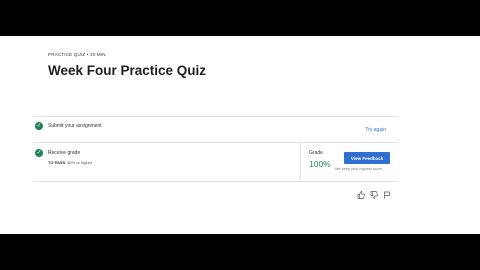 This screenshot has height=270, width=480. I want to click on to-pass-label: TO PASS, so click(57, 162).